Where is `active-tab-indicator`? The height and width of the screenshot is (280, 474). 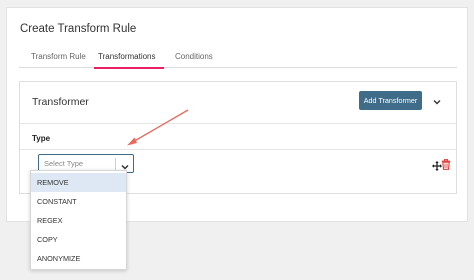
active-tab-indicator is located at coordinates (129, 68).